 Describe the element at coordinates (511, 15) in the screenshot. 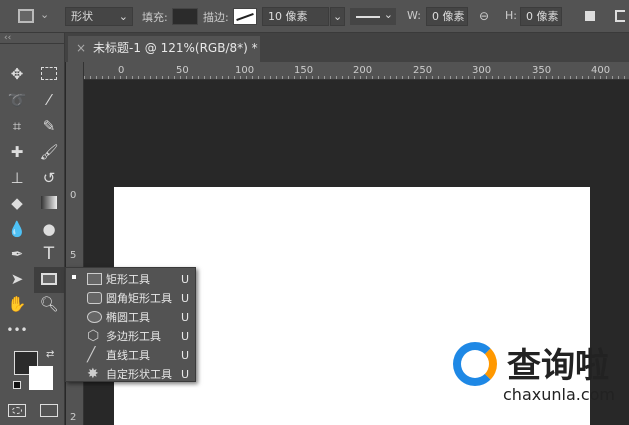

I see `height-label: H:` at that location.